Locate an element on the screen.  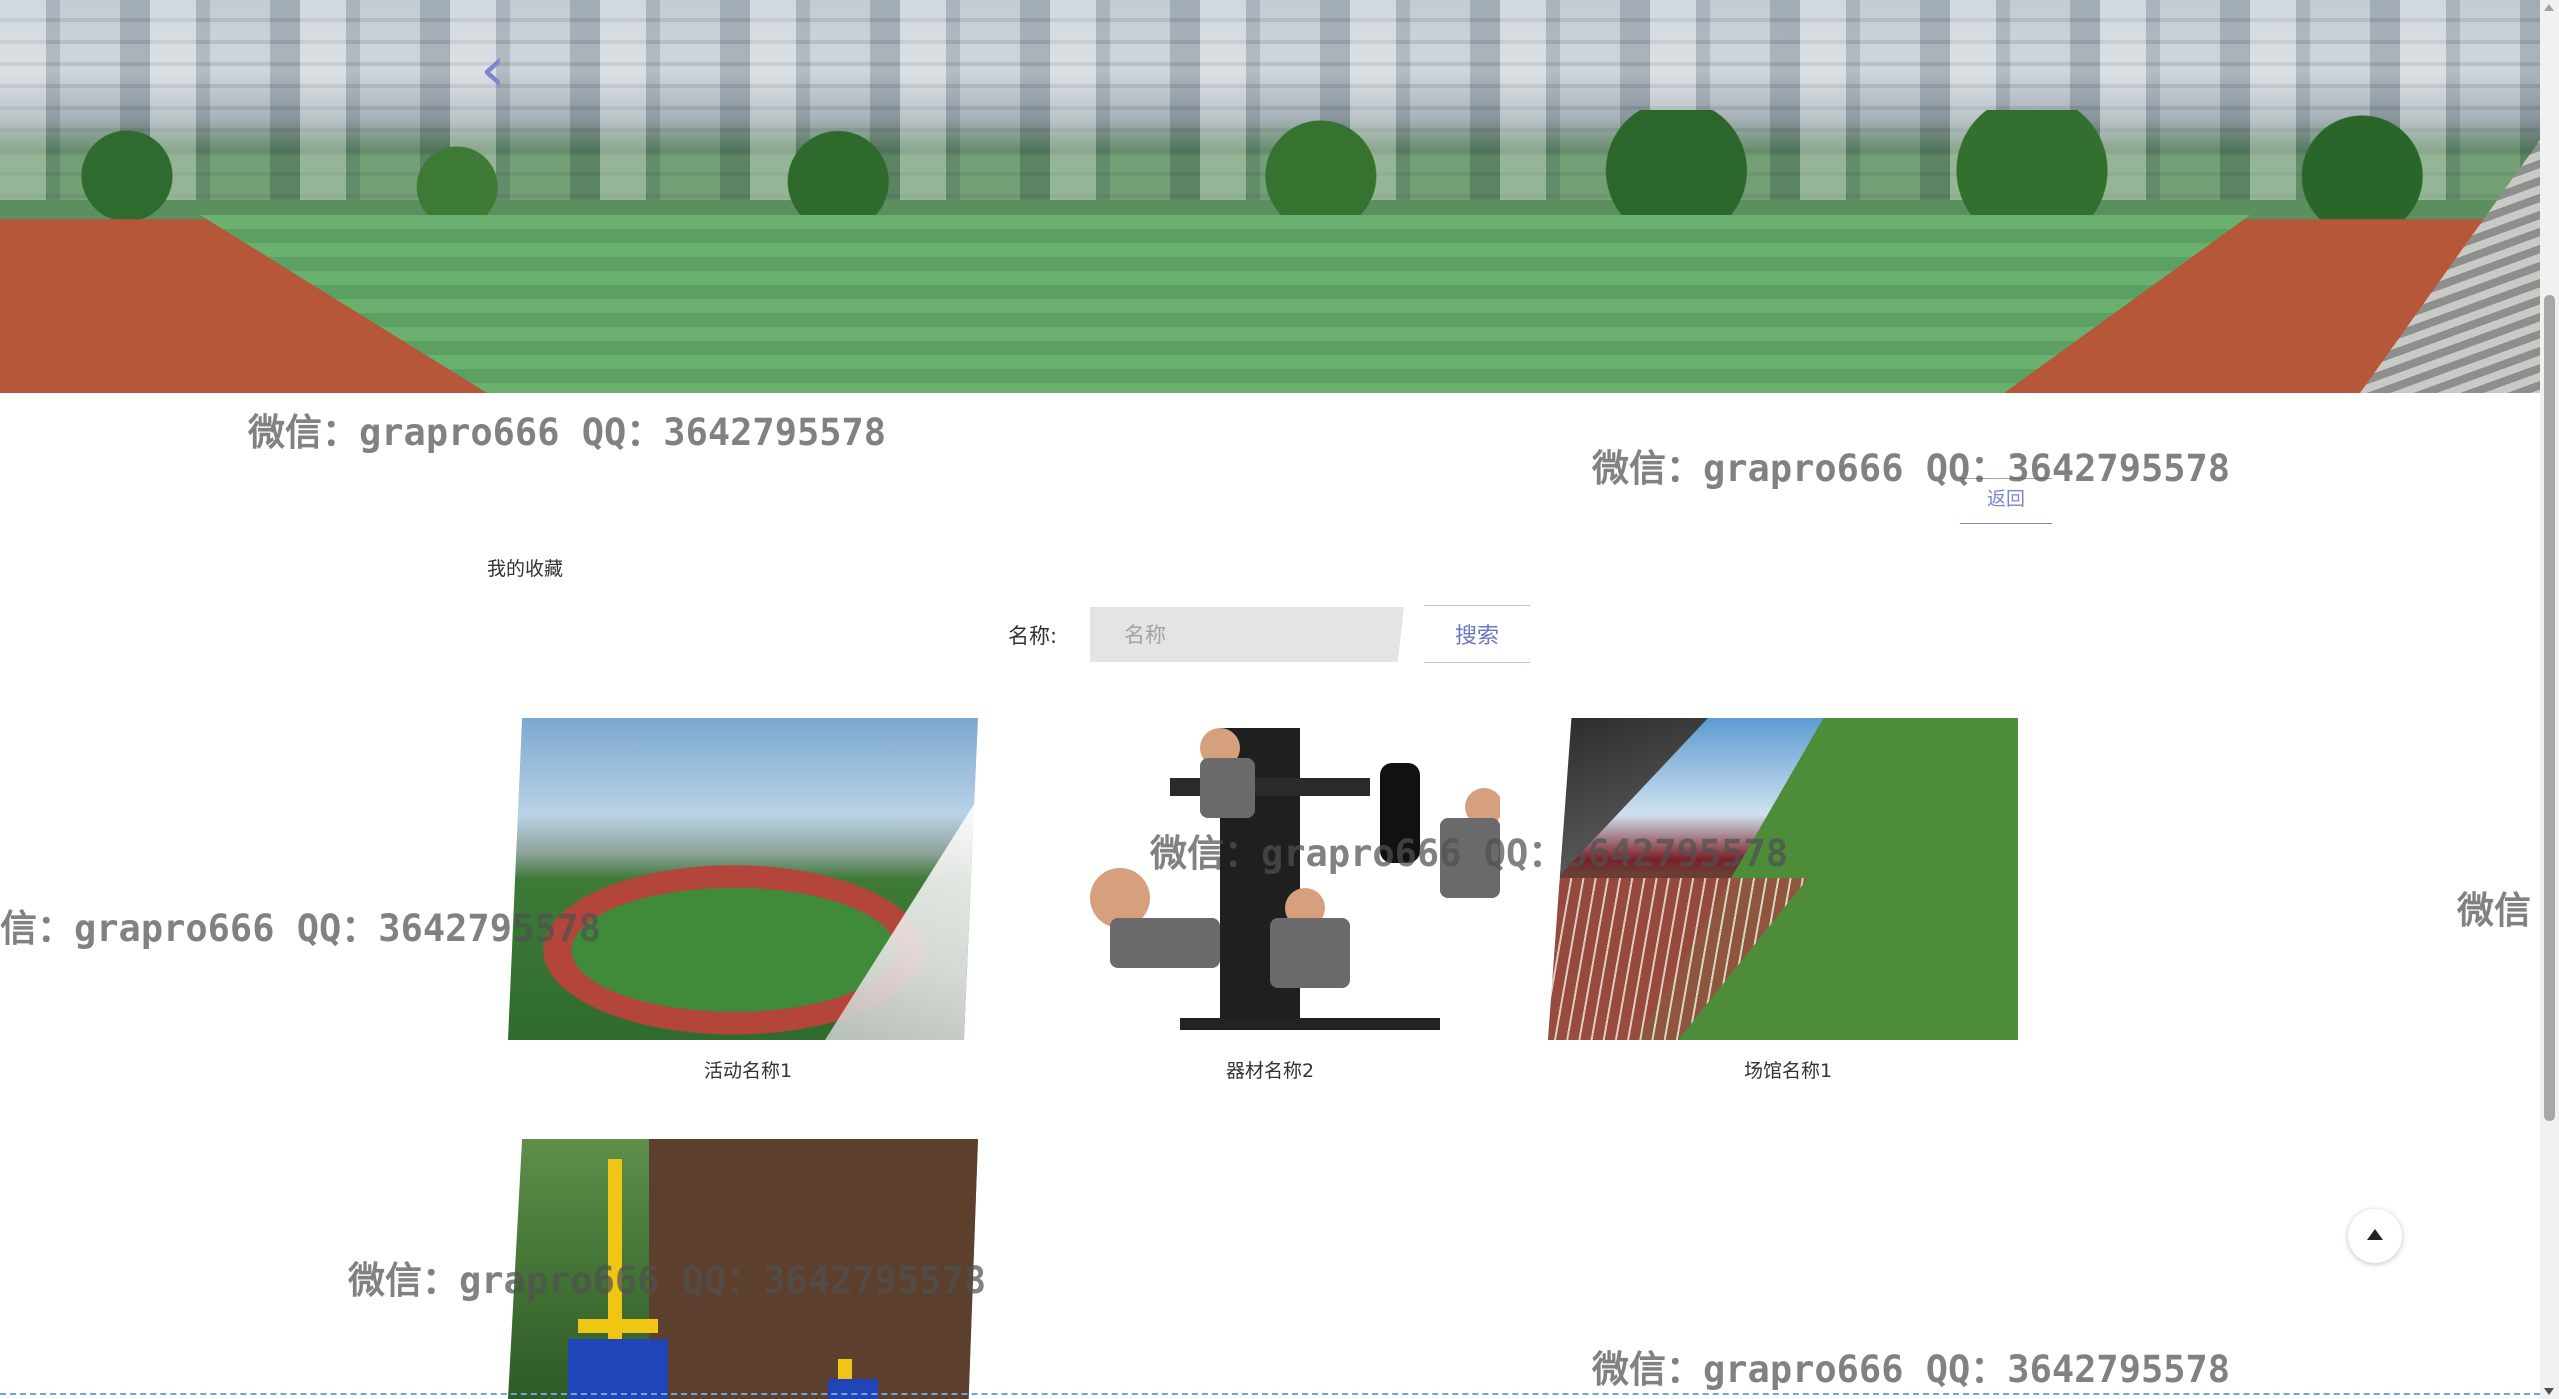
search-button: 搜索 is located at coordinates (1477, 634).